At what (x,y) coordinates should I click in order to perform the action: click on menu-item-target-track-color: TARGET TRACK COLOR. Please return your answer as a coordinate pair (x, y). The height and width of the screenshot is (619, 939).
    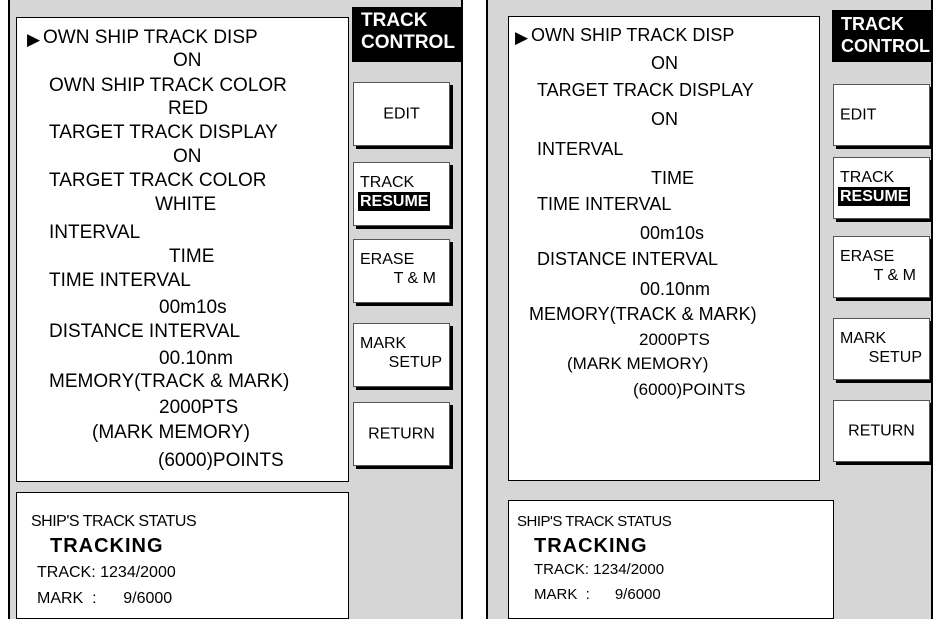
    Looking at the image, I should click on (157, 181).